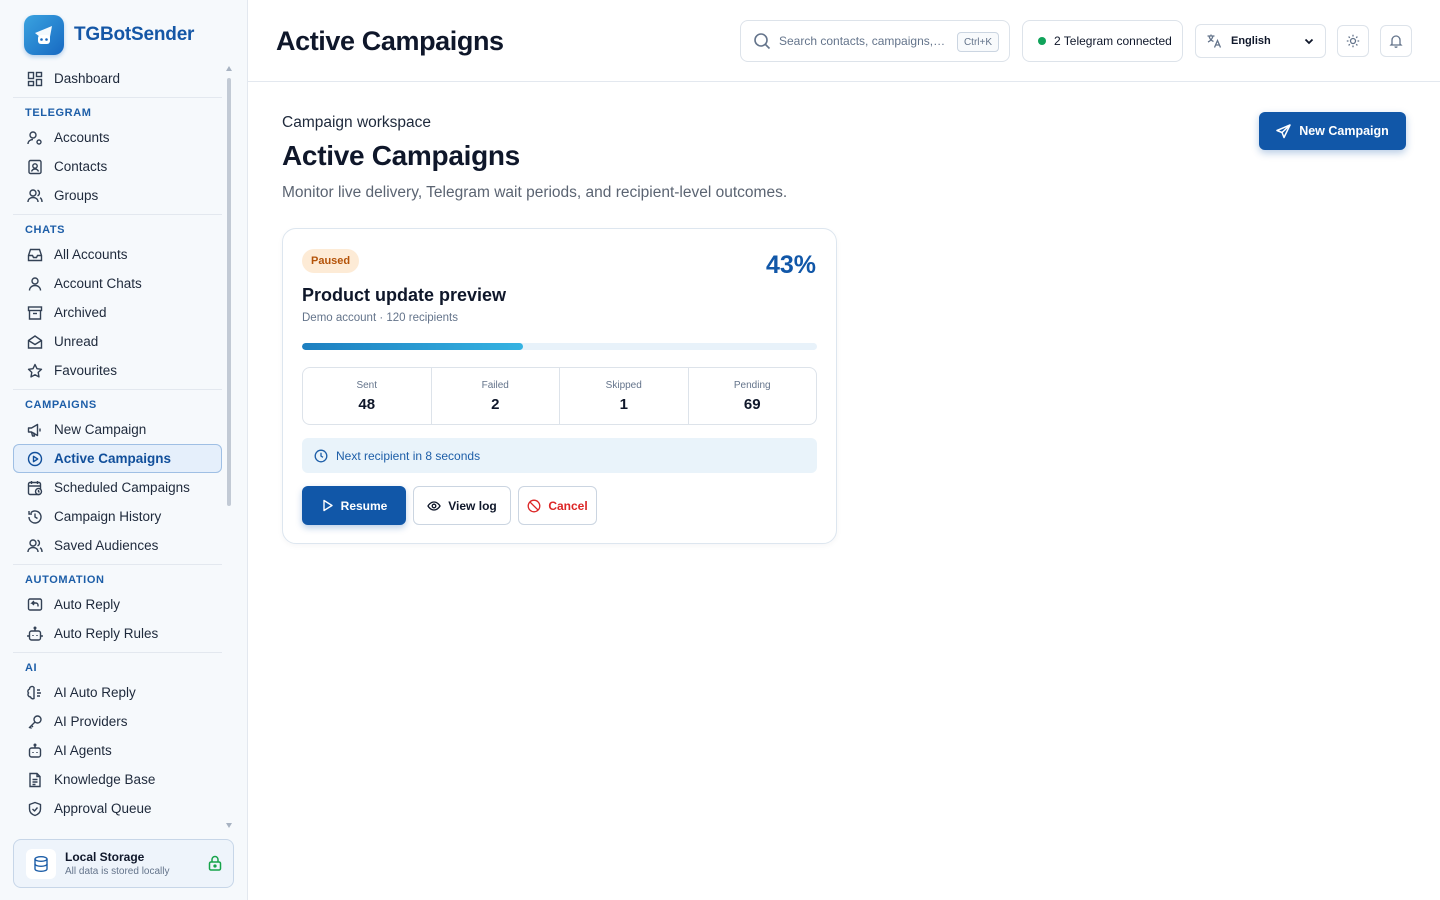 The height and width of the screenshot is (900, 1440). I want to click on connection-status-text: 2 Telegram connected, so click(1113, 41).